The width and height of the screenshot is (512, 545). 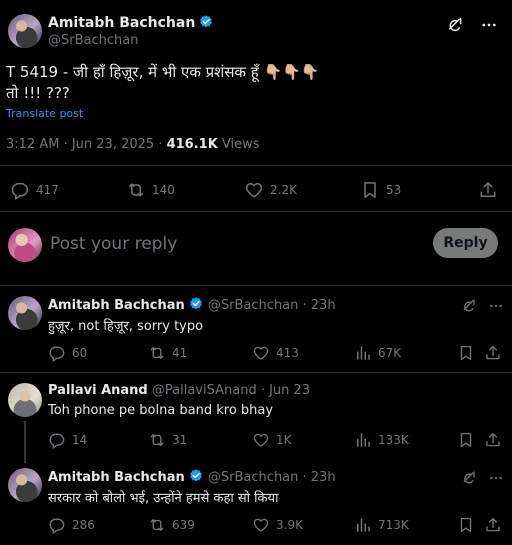 I want to click on reply-text: हुज़ूर, not हिज़ूर, sorry typo, so click(x=126, y=326).